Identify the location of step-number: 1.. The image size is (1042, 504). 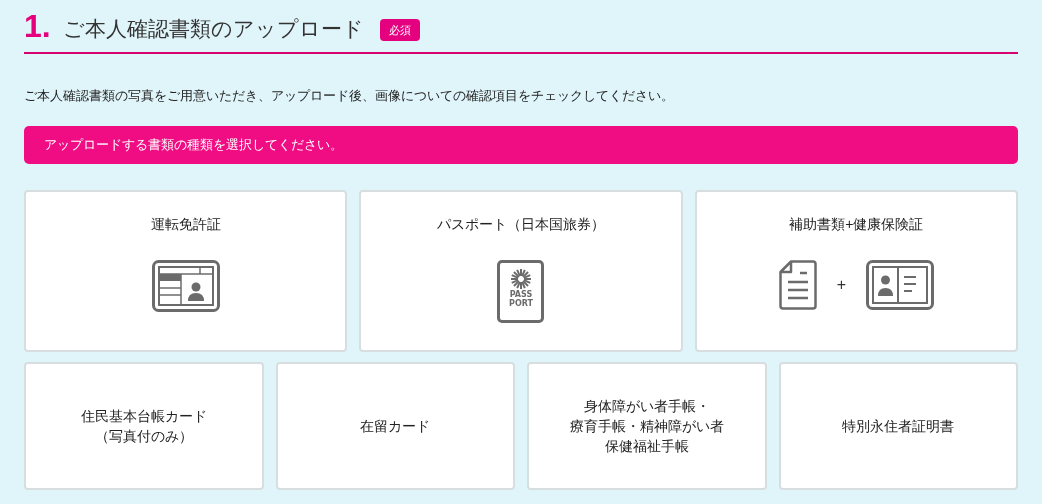
(37, 26).